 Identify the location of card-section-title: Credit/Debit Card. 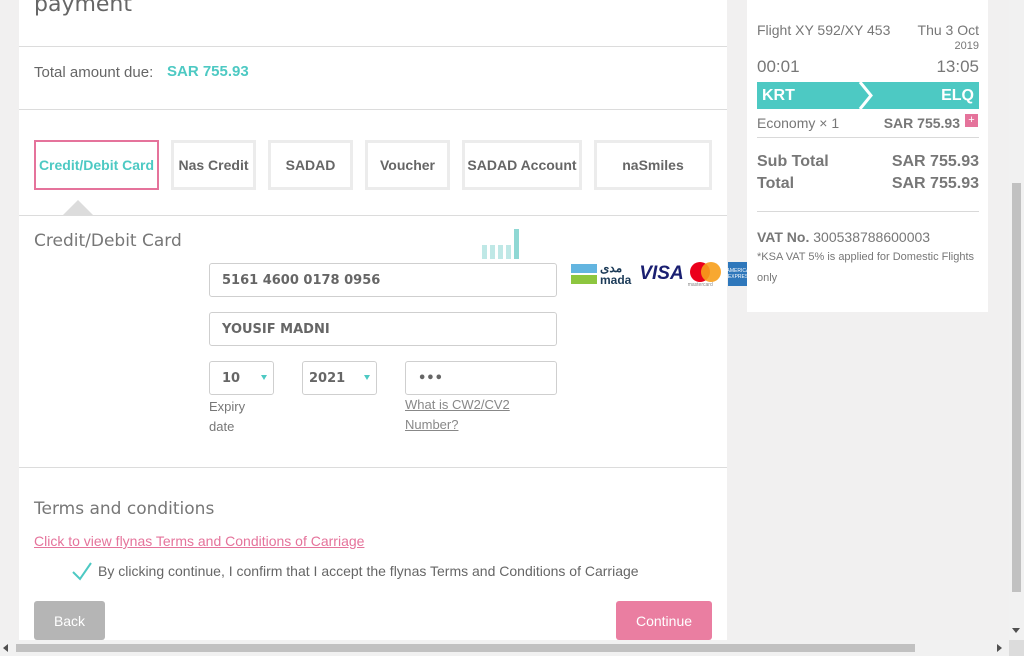
(108, 241).